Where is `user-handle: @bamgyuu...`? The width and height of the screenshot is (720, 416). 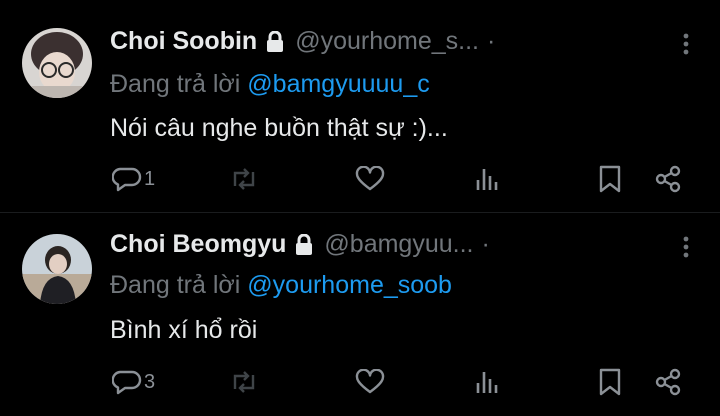
user-handle: @bamgyuu... is located at coordinates (398, 244).